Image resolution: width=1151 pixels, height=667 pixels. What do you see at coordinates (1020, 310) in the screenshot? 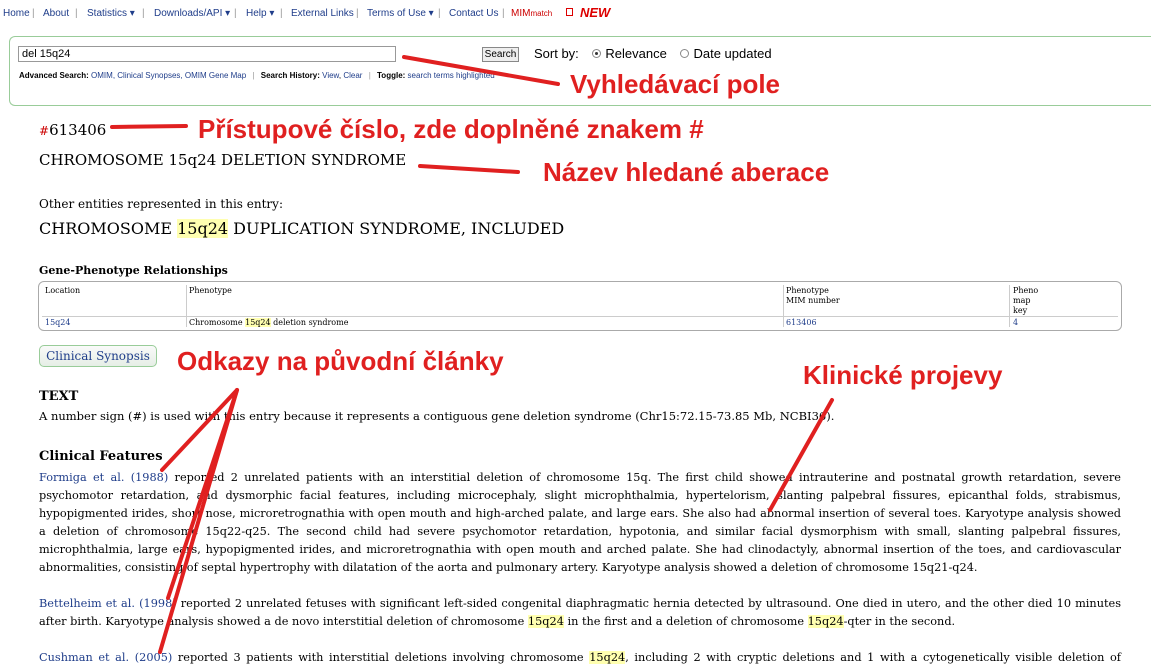
I see `col-key-line3: key` at bounding box center [1020, 310].